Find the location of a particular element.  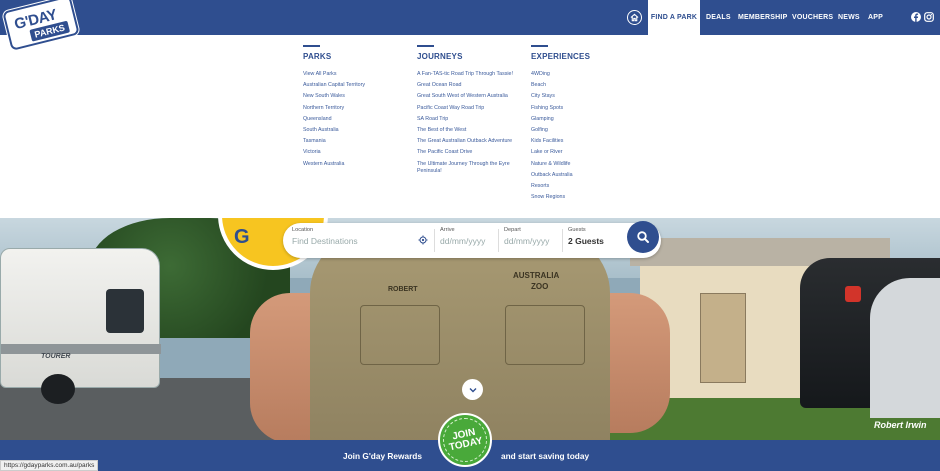

experience-link: Resorts is located at coordinates (560, 186).